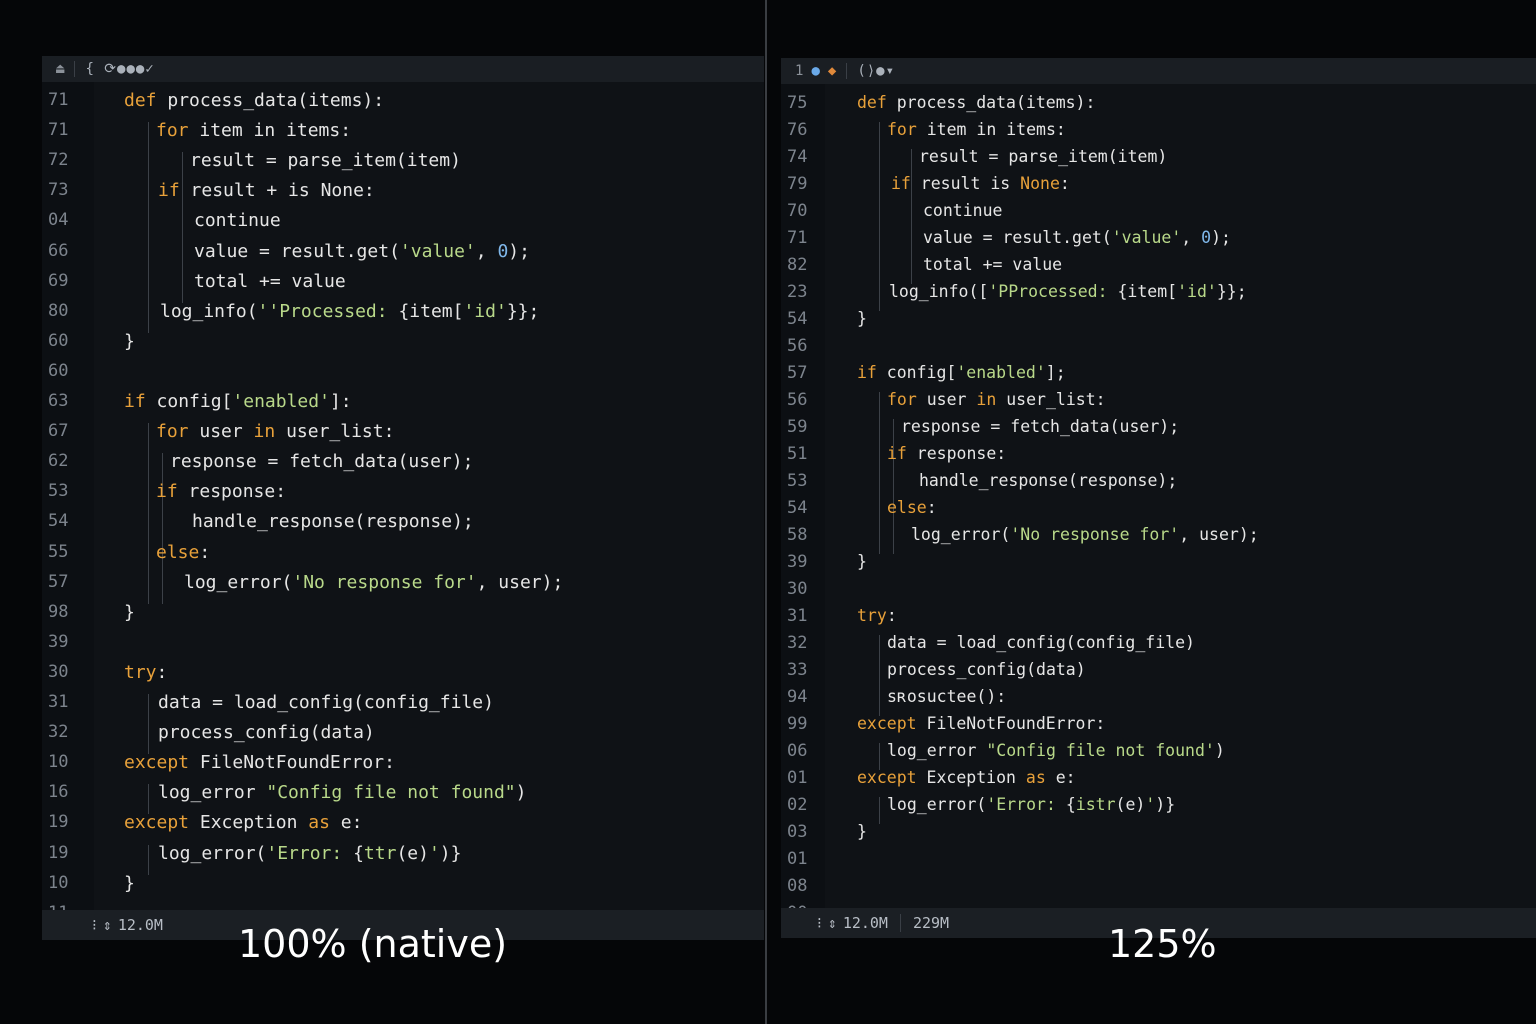 Image resolution: width=1536 pixels, height=1024 pixels. What do you see at coordinates (373, 944) in the screenshot?
I see `zoom-caption-native: 100% (native)` at bounding box center [373, 944].